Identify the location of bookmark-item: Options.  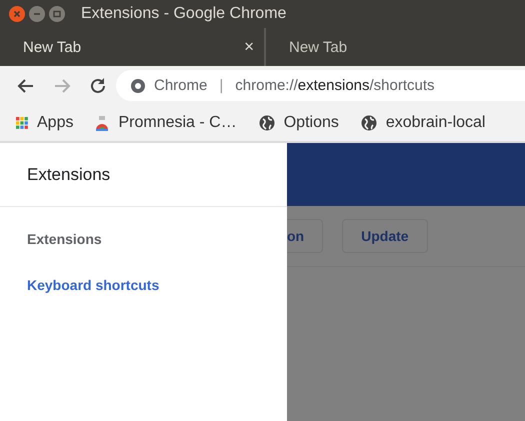
(298, 123).